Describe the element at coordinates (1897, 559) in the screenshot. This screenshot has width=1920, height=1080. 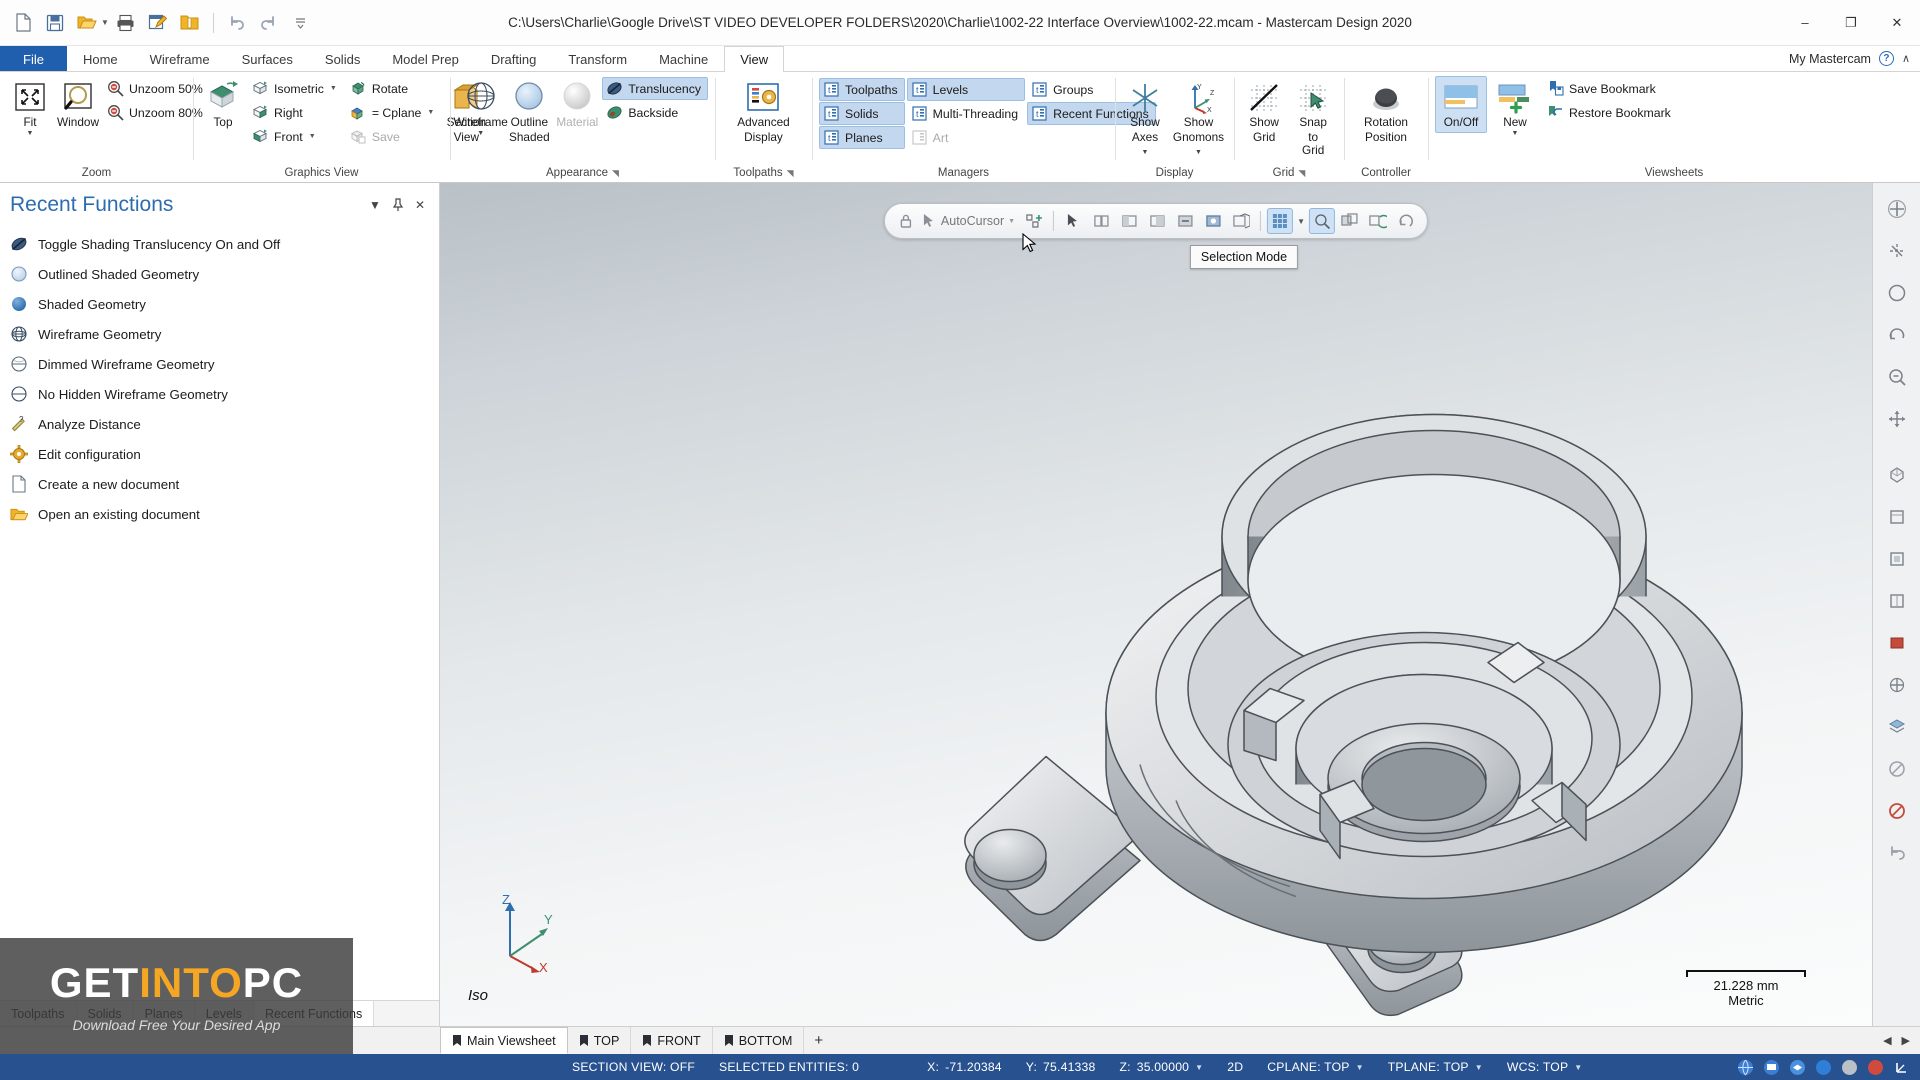
I see `front-view-icon` at that location.